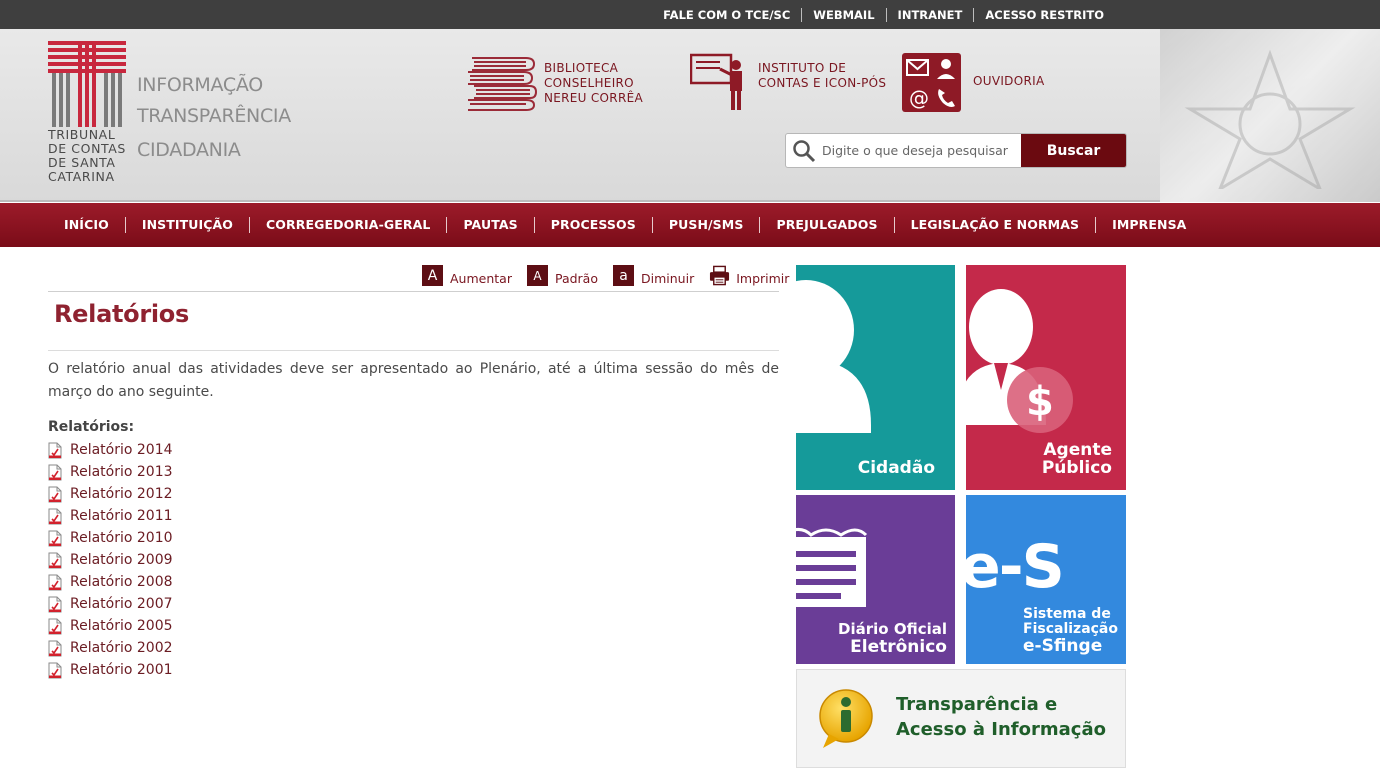  I want to click on ouvidoria-link: @ OUVIDORIA, so click(973, 82).